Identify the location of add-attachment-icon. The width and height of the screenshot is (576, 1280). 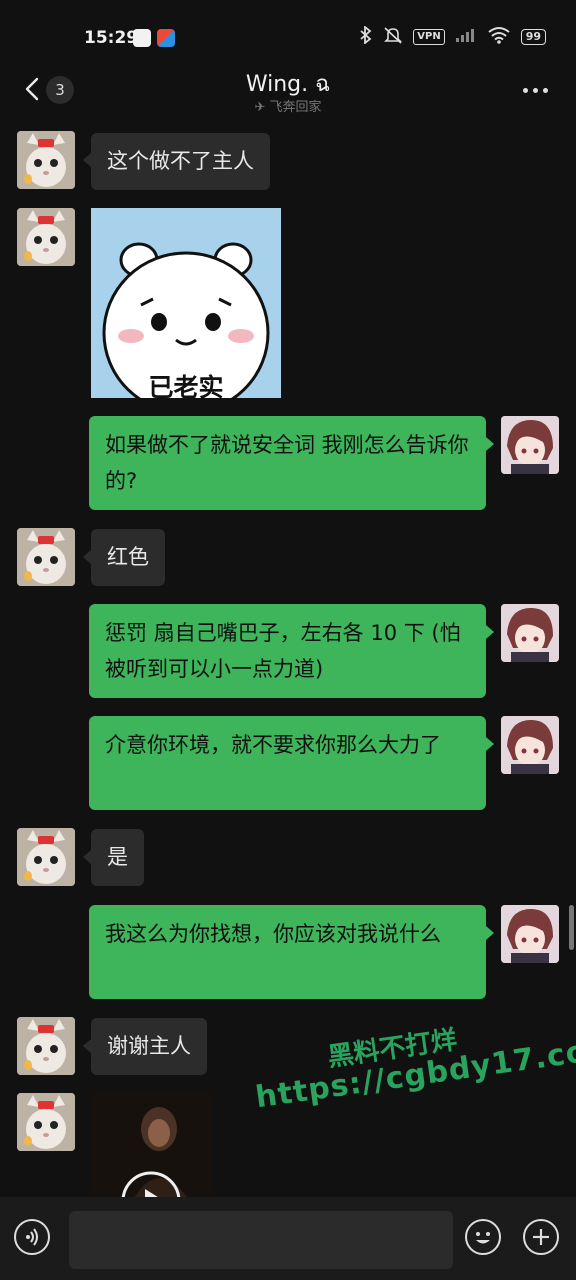
(541, 1237).